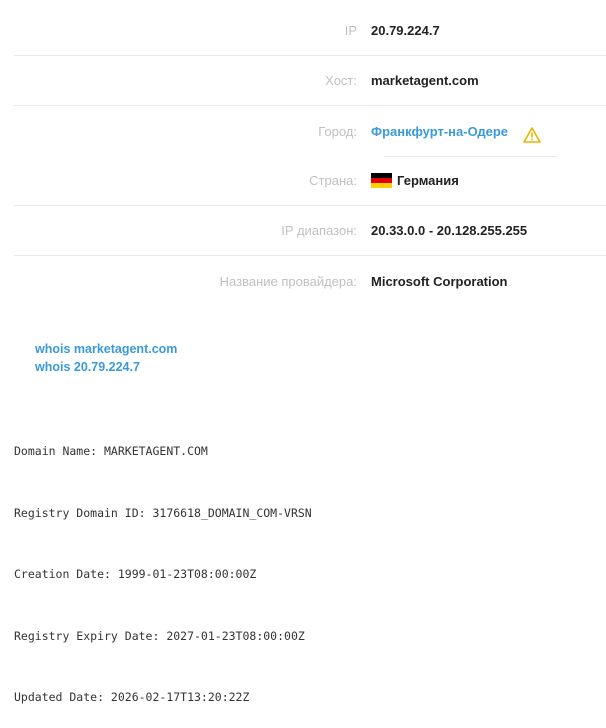 The width and height of the screenshot is (606, 728). What do you see at coordinates (449, 230) in the screenshot?
I see `ip-range-value: 20.33.0.0 - 20.128.255.255` at bounding box center [449, 230].